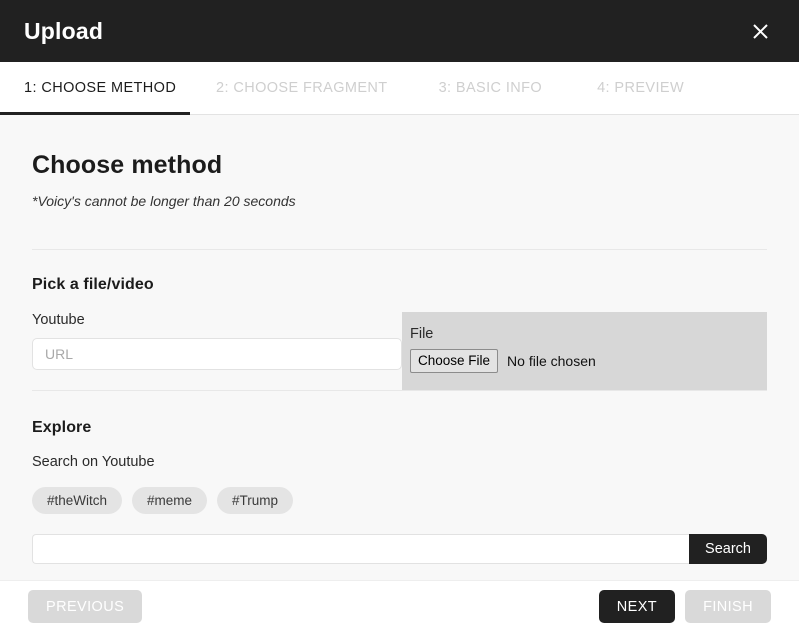  What do you see at coordinates (170, 500) in the screenshot?
I see `tag-chip: #meme` at bounding box center [170, 500].